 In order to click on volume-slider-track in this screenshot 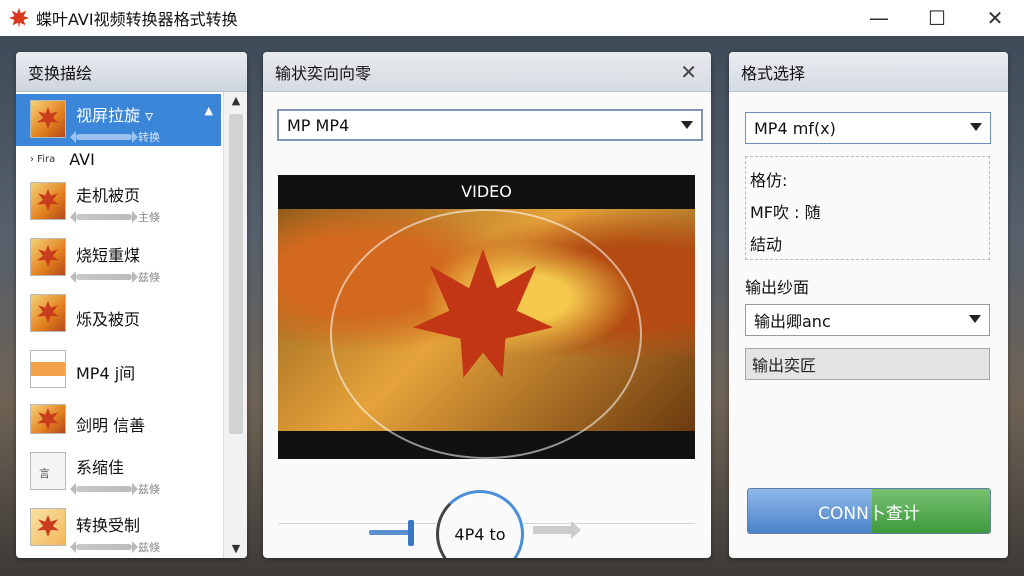, I will do `click(391, 532)`.